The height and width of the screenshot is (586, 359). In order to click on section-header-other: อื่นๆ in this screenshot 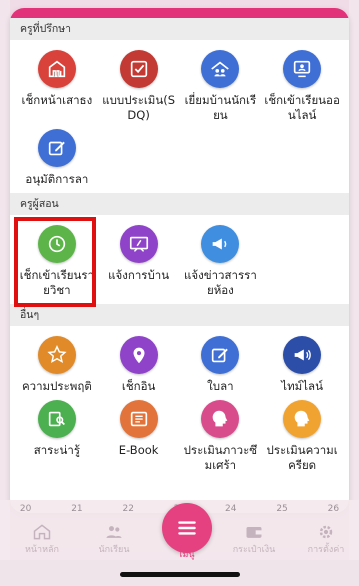, I will do `click(179, 315)`.